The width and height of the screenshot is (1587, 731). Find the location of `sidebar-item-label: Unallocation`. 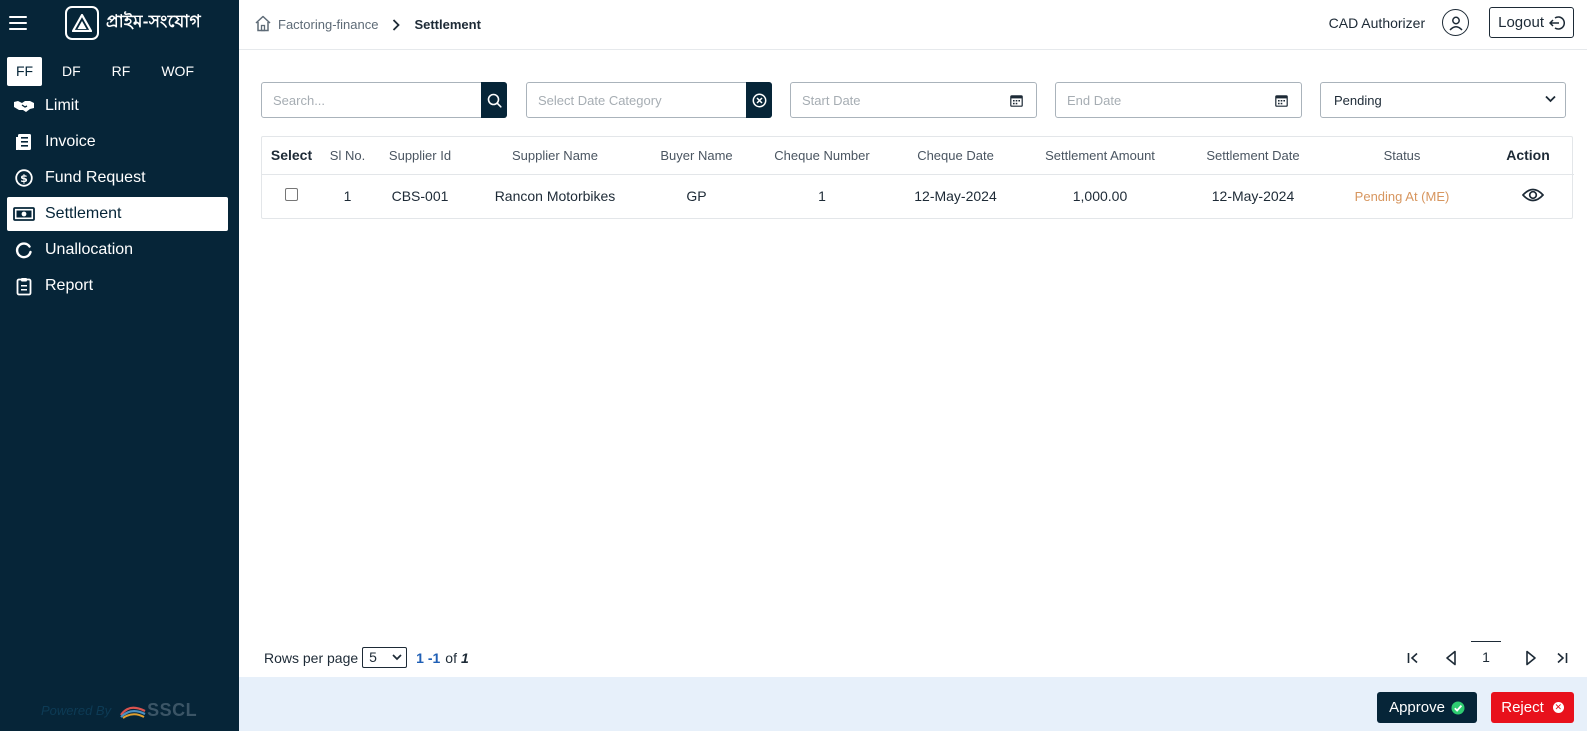

sidebar-item-label: Unallocation is located at coordinates (89, 249).